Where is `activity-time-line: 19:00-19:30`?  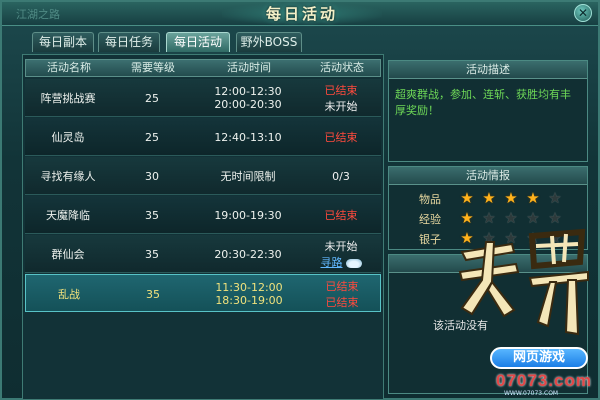
activity-time-line: 19:00-19:30 is located at coordinates (248, 215).